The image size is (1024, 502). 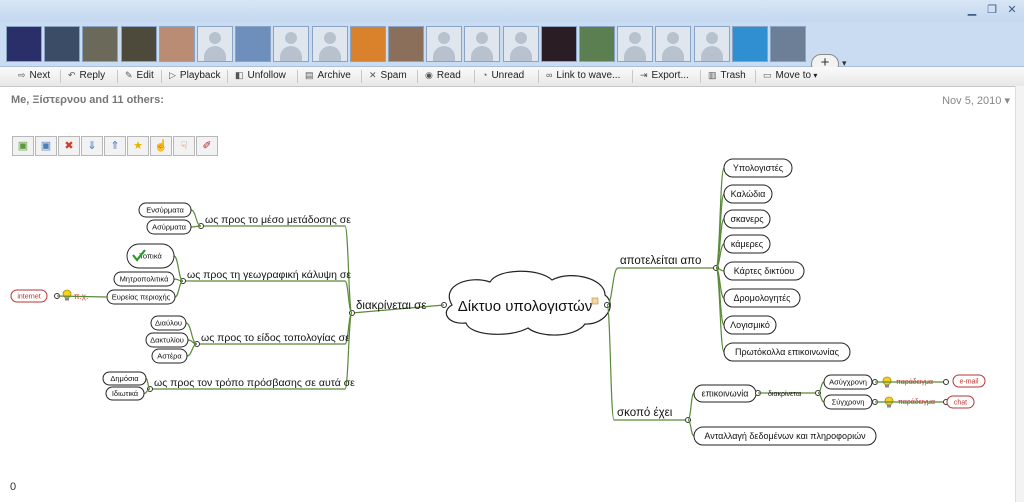 What do you see at coordinates (610, 362) in the screenshot?
I see `branch-right-bottom-connector` at bounding box center [610, 362].